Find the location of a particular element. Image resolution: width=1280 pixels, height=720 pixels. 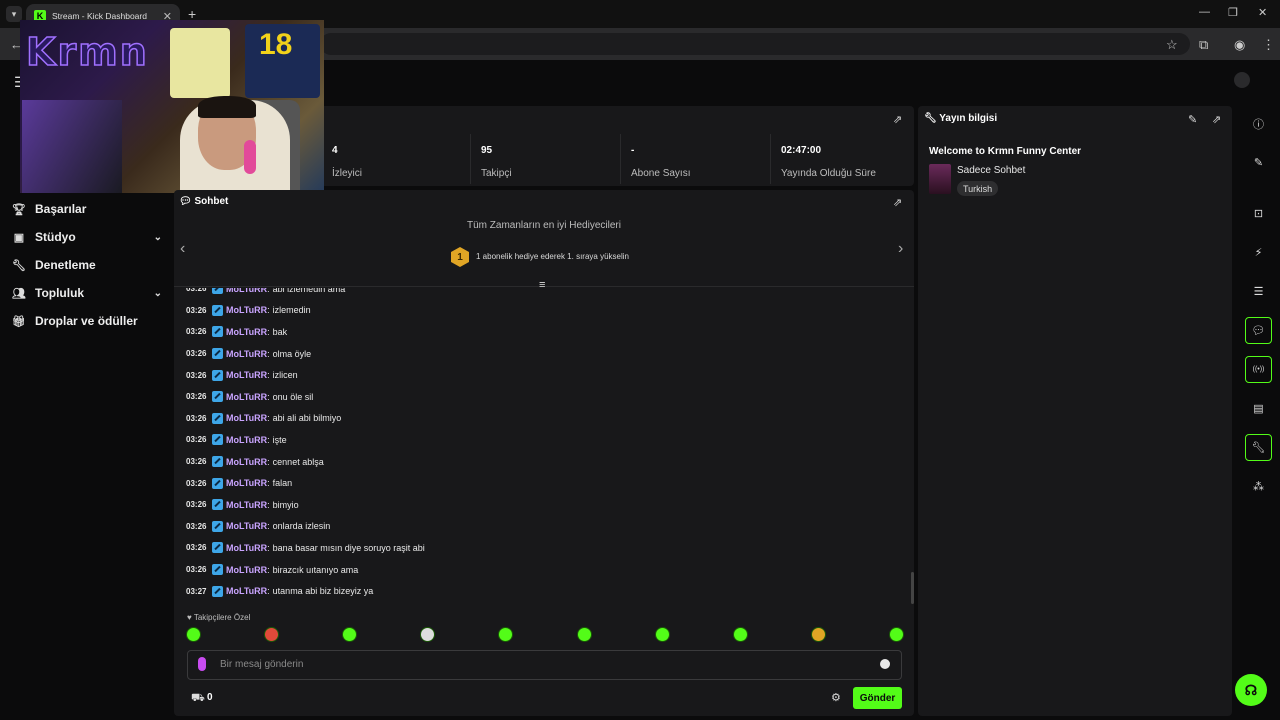

rail-chat-icon: 💬︎ is located at coordinates (1258, 330).